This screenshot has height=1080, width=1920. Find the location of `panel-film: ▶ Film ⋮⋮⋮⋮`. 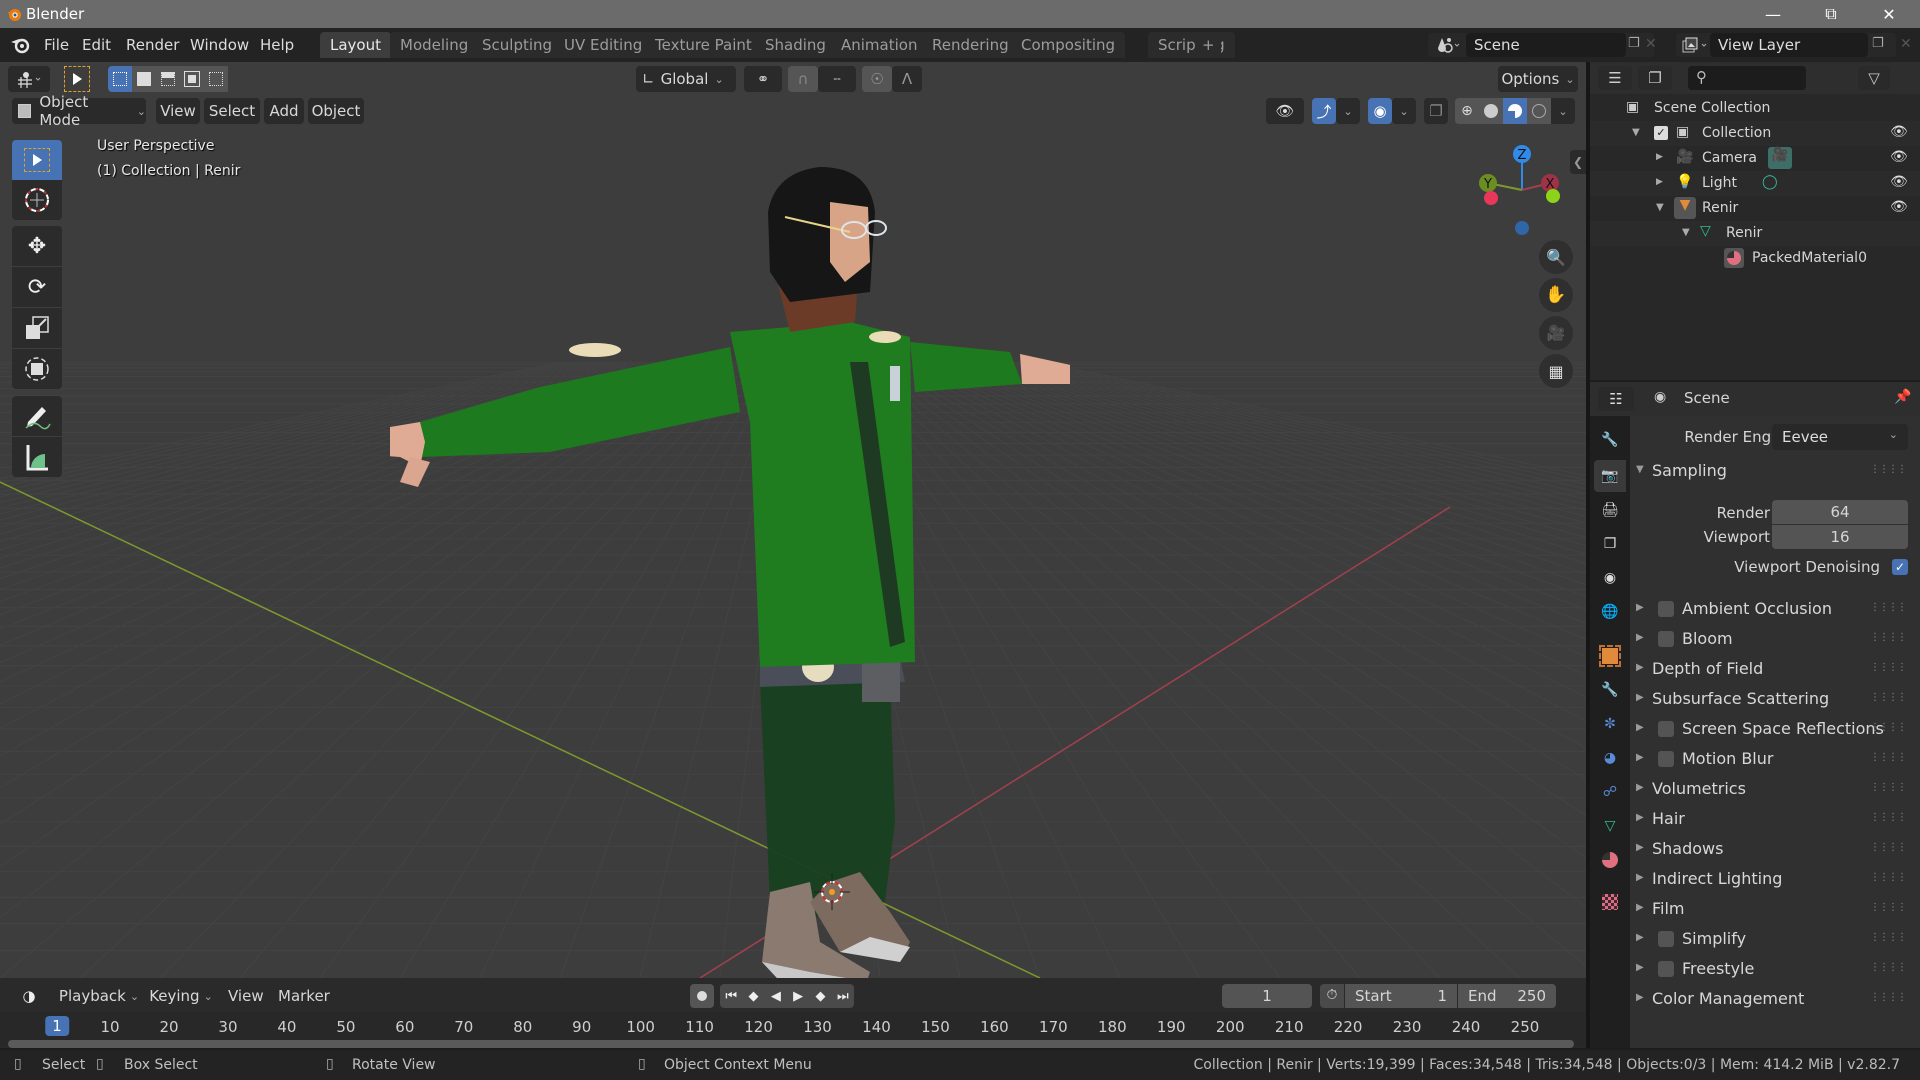

panel-film: ▶ Film ⋮⋮⋮⋮ is located at coordinates (1769, 909).